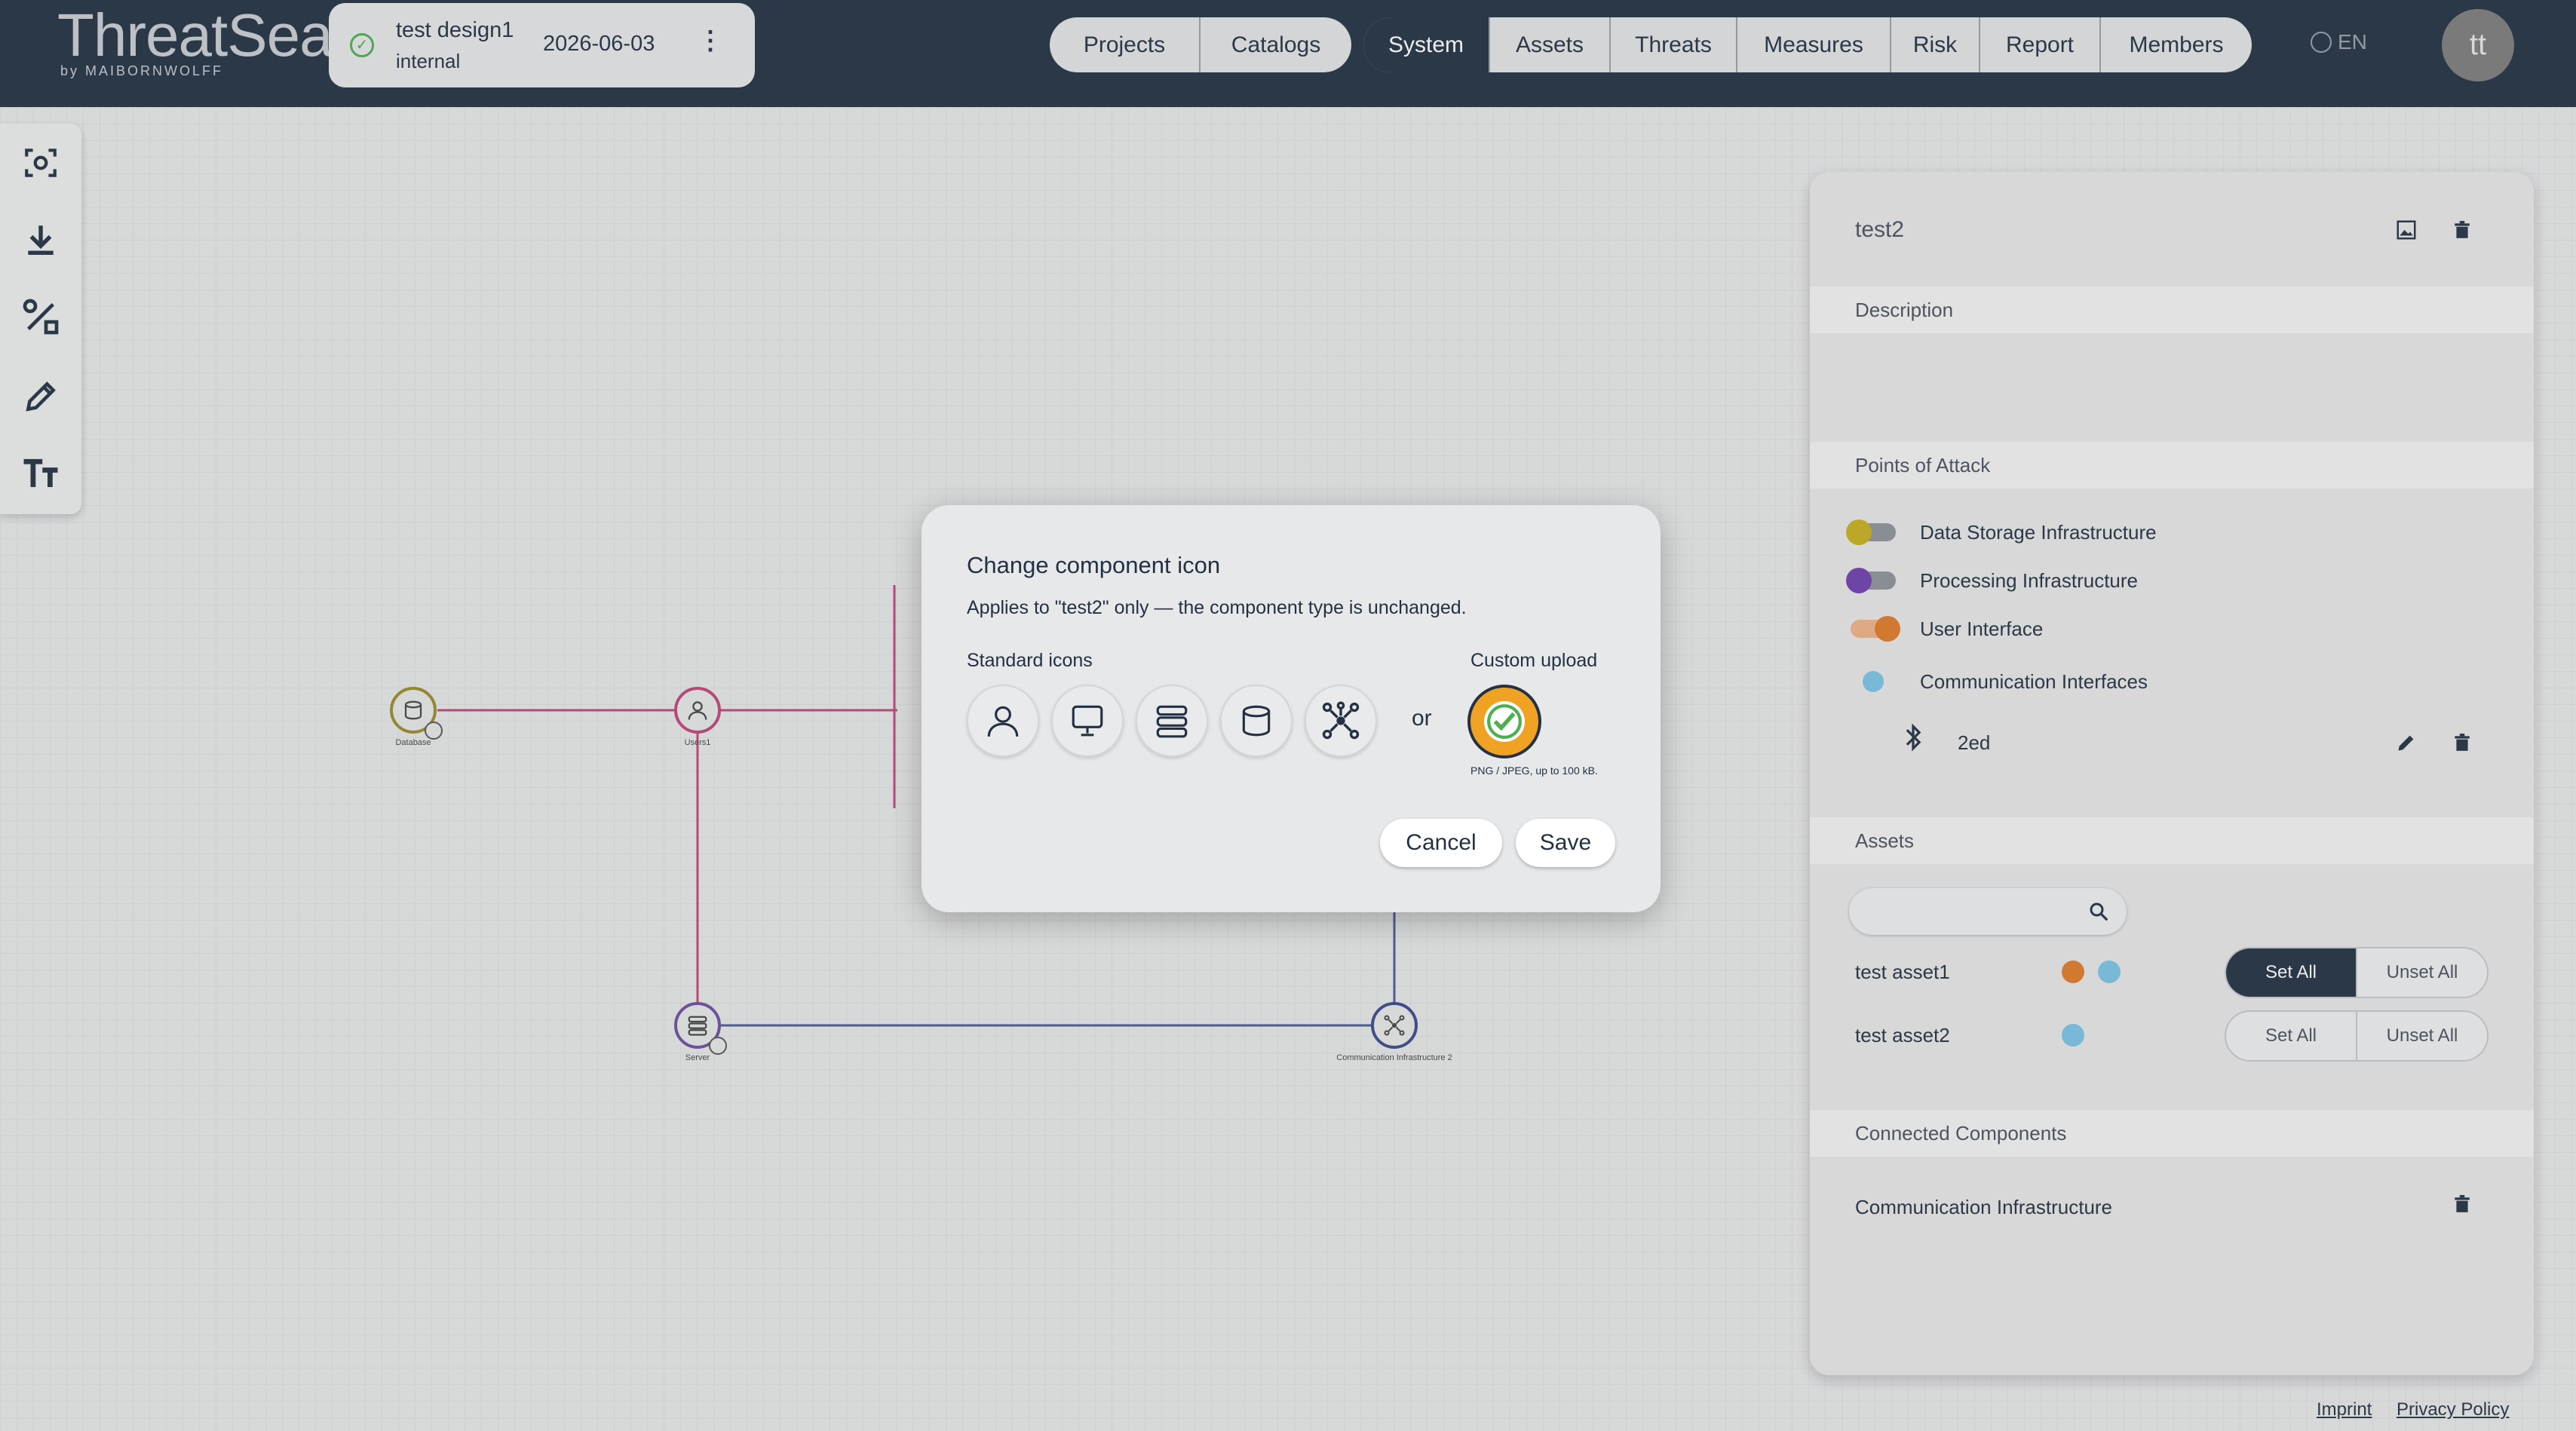  Describe the element at coordinates (1422, 718) in the screenshot. I see `or-separator: or` at that location.